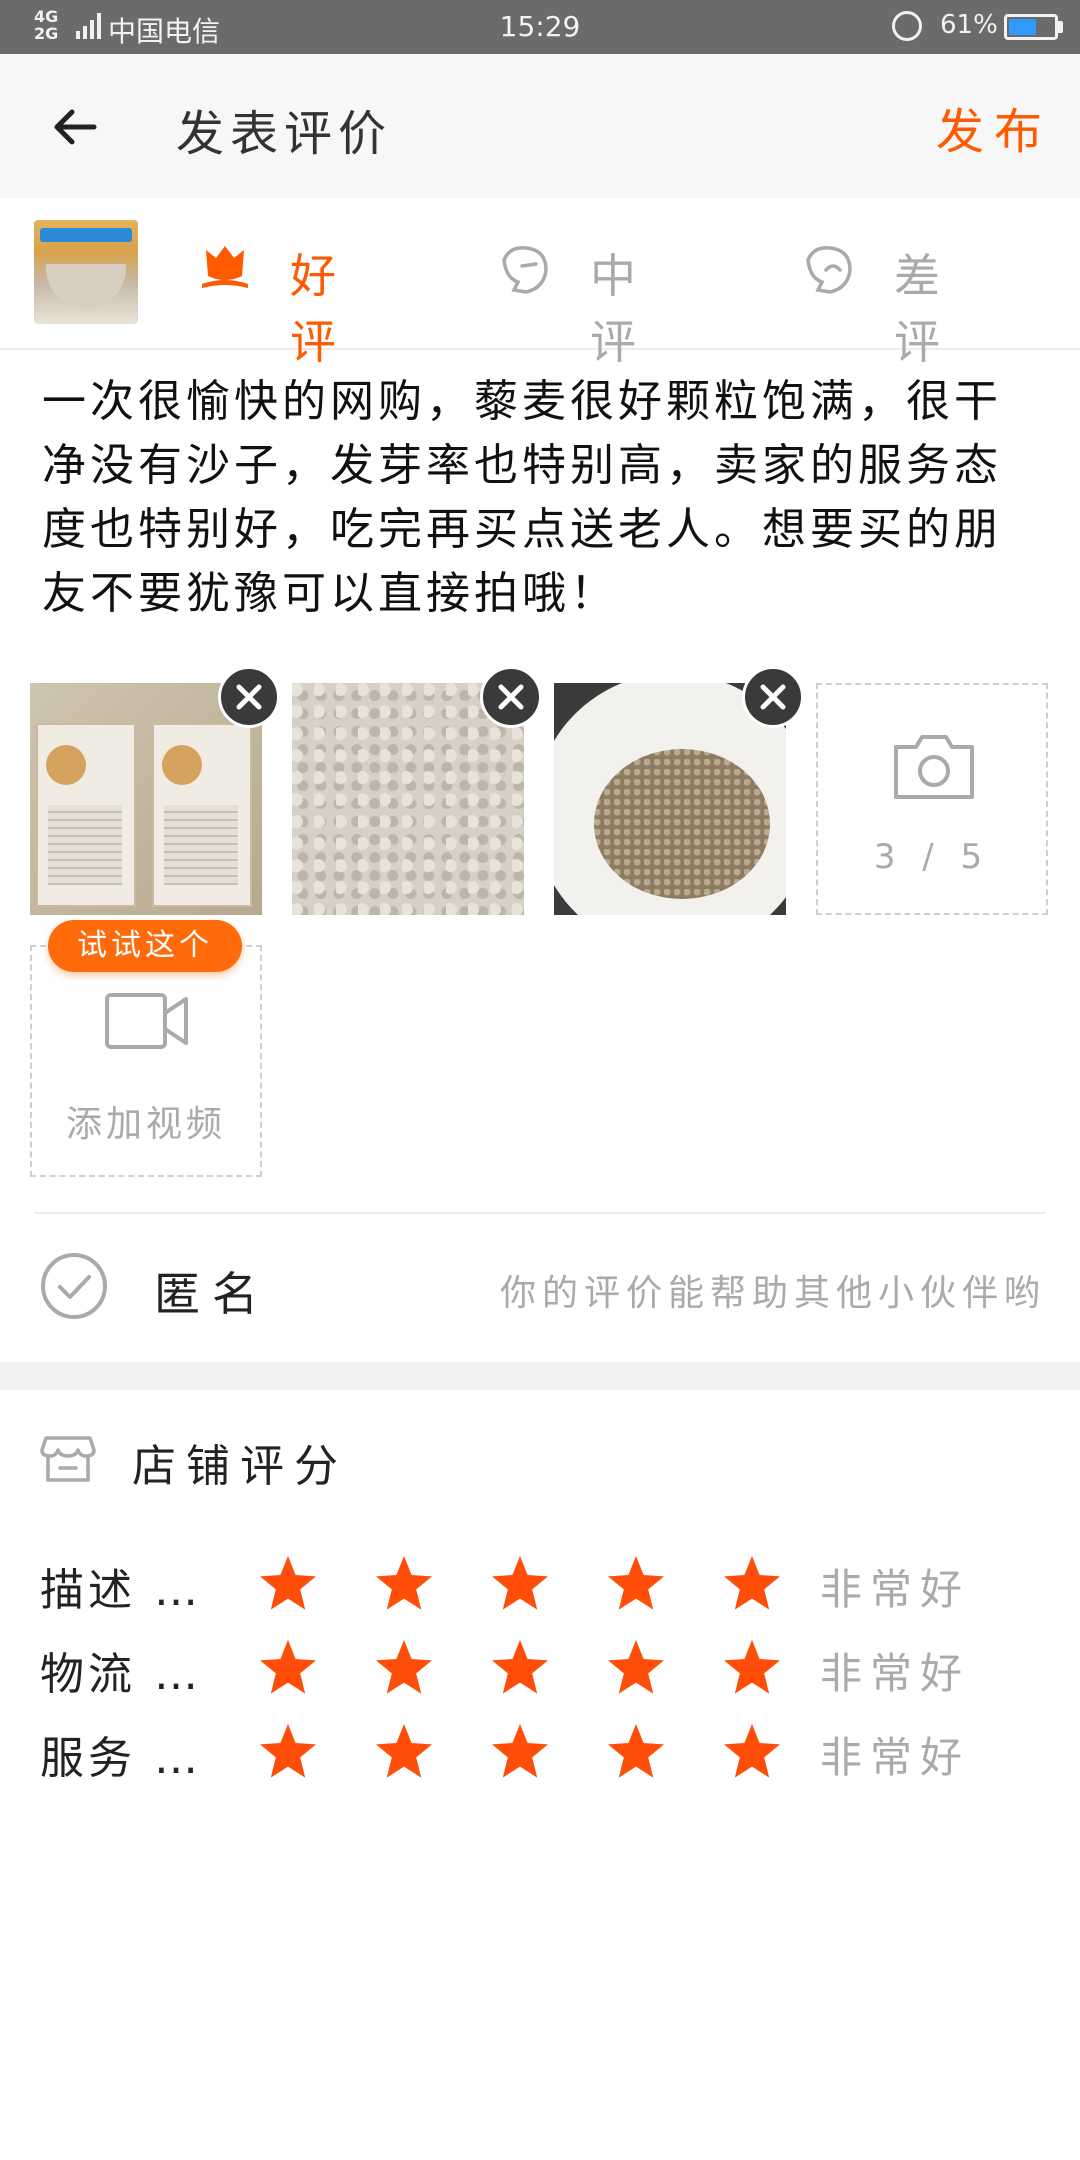 This screenshot has width=1080, height=2160. Describe the element at coordinates (1060, 27) in the screenshot. I see `battery-tip` at that location.